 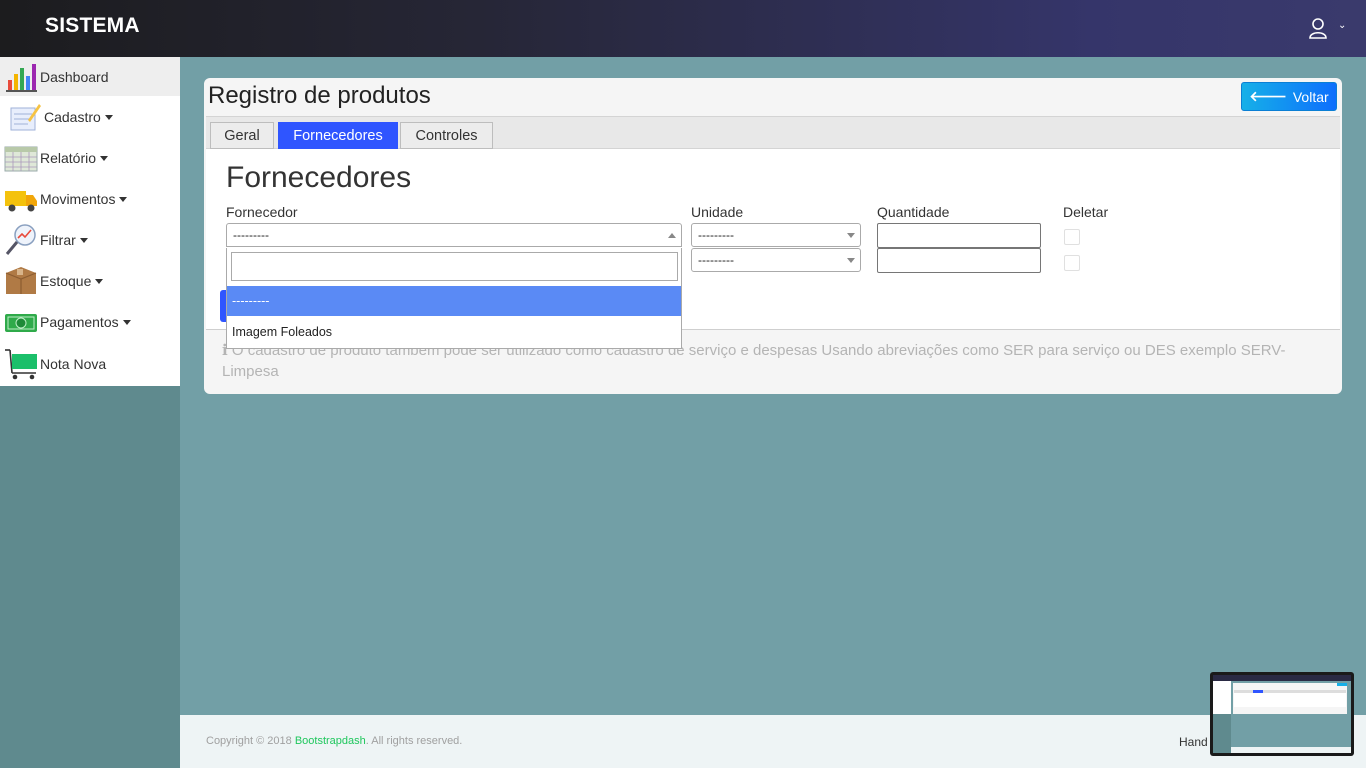 What do you see at coordinates (773, 132) in the screenshot?
I see `tabs-bar: Geral Fornecedores Controles` at bounding box center [773, 132].